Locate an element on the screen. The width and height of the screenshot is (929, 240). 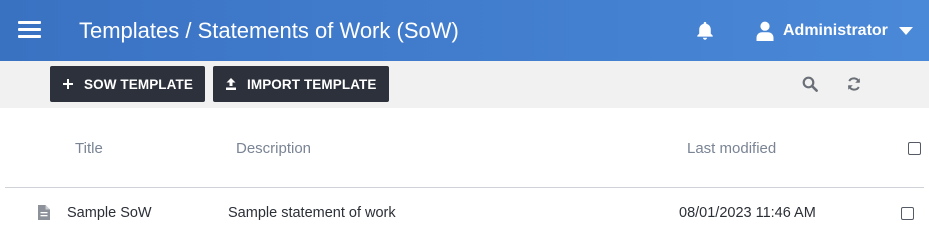
select-all-checkbox is located at coordinates (914, 148).